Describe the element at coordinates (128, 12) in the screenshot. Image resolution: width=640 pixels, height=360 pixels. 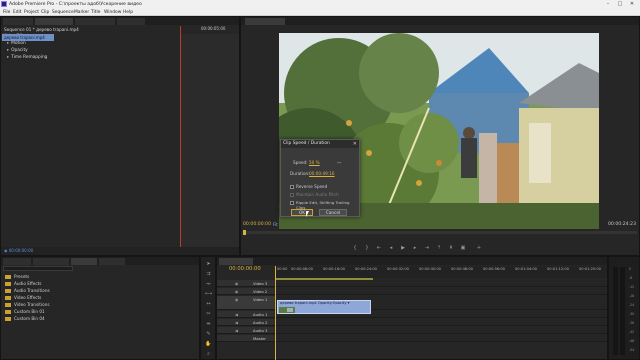
I see `menu-help: Help` at that location.